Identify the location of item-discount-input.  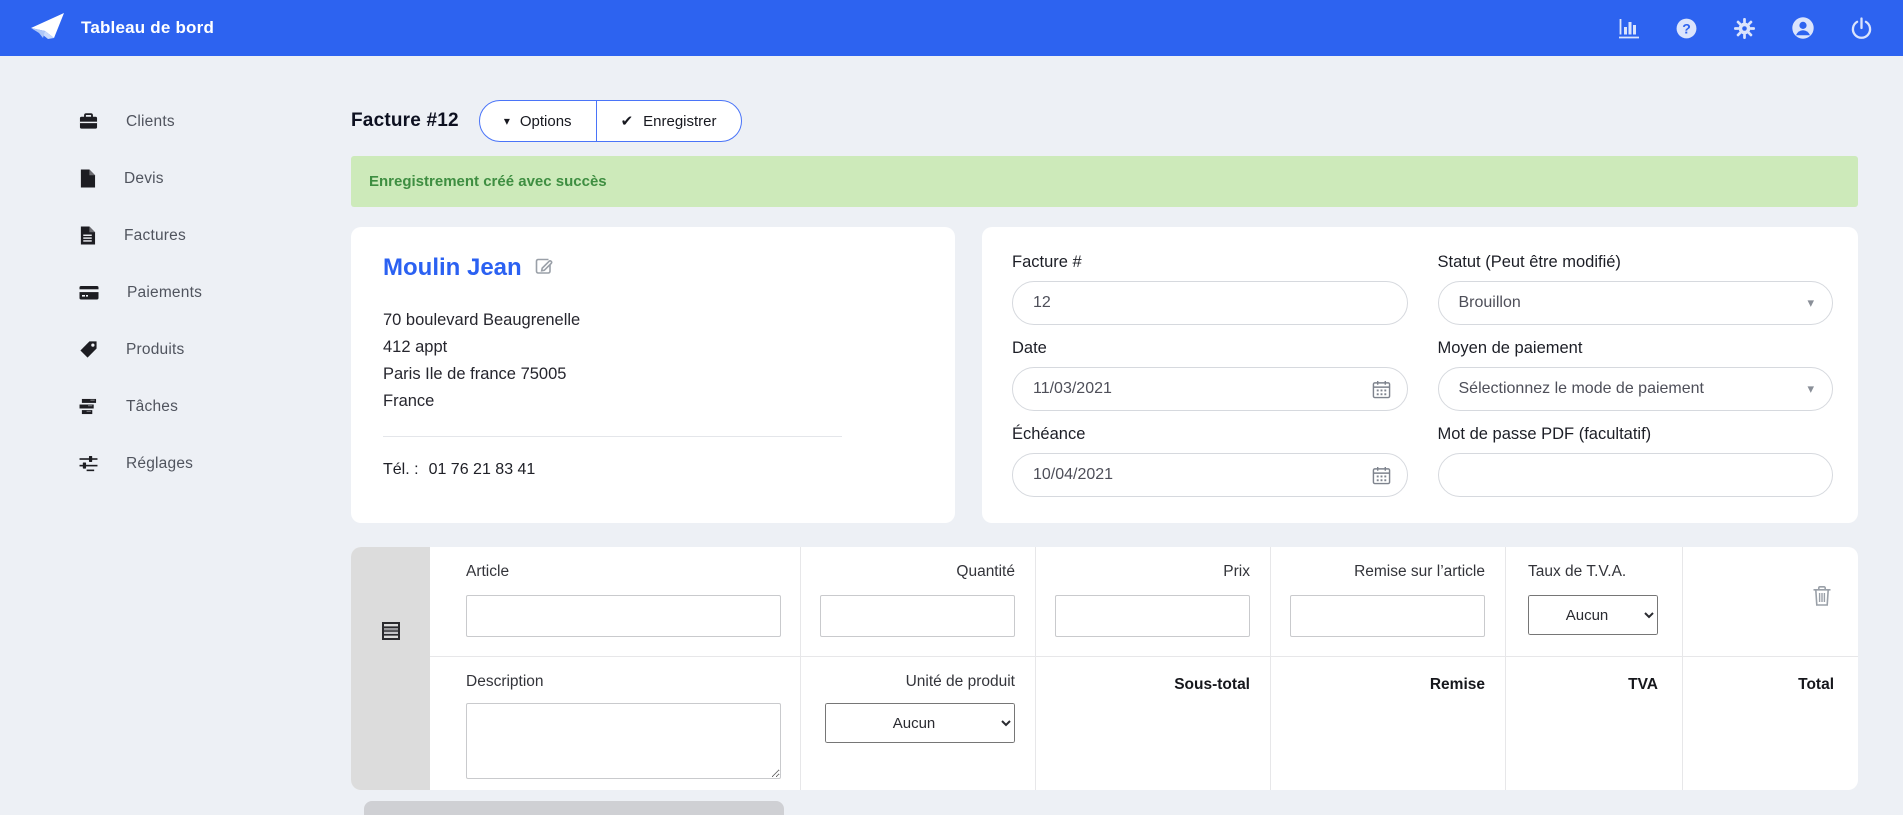
(1387, 616).